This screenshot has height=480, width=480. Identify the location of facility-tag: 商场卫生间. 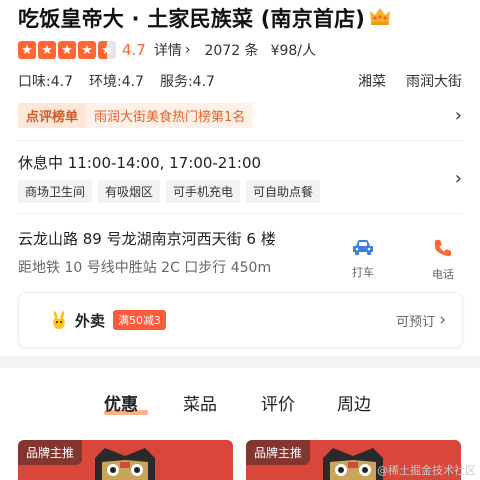
(55, 191).